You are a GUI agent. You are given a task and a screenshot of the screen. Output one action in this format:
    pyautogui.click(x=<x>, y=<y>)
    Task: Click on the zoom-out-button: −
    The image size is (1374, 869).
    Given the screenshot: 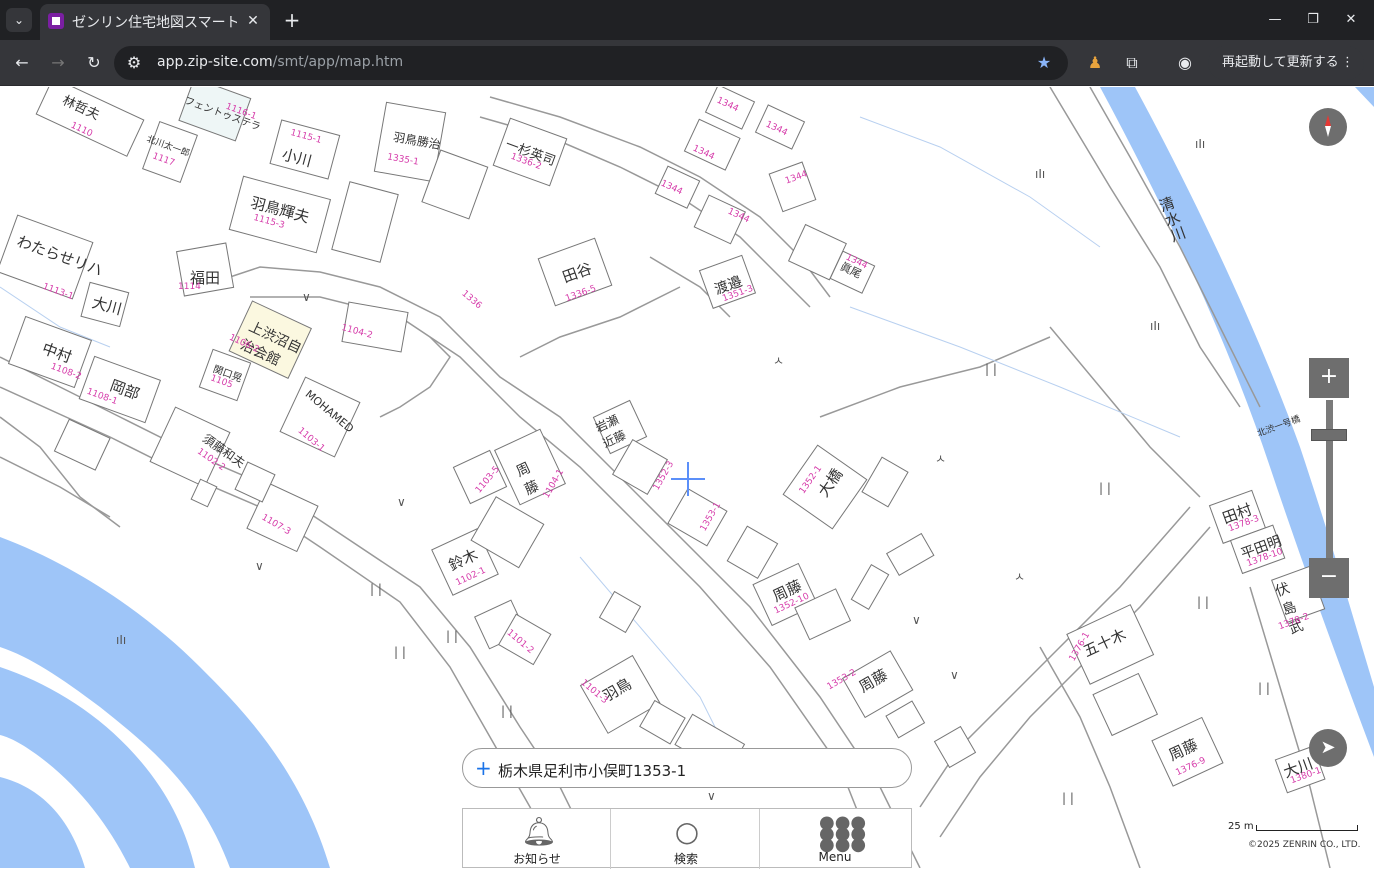 What is the action you would take?
    pyautogui.click(x=1329, y=578)
    